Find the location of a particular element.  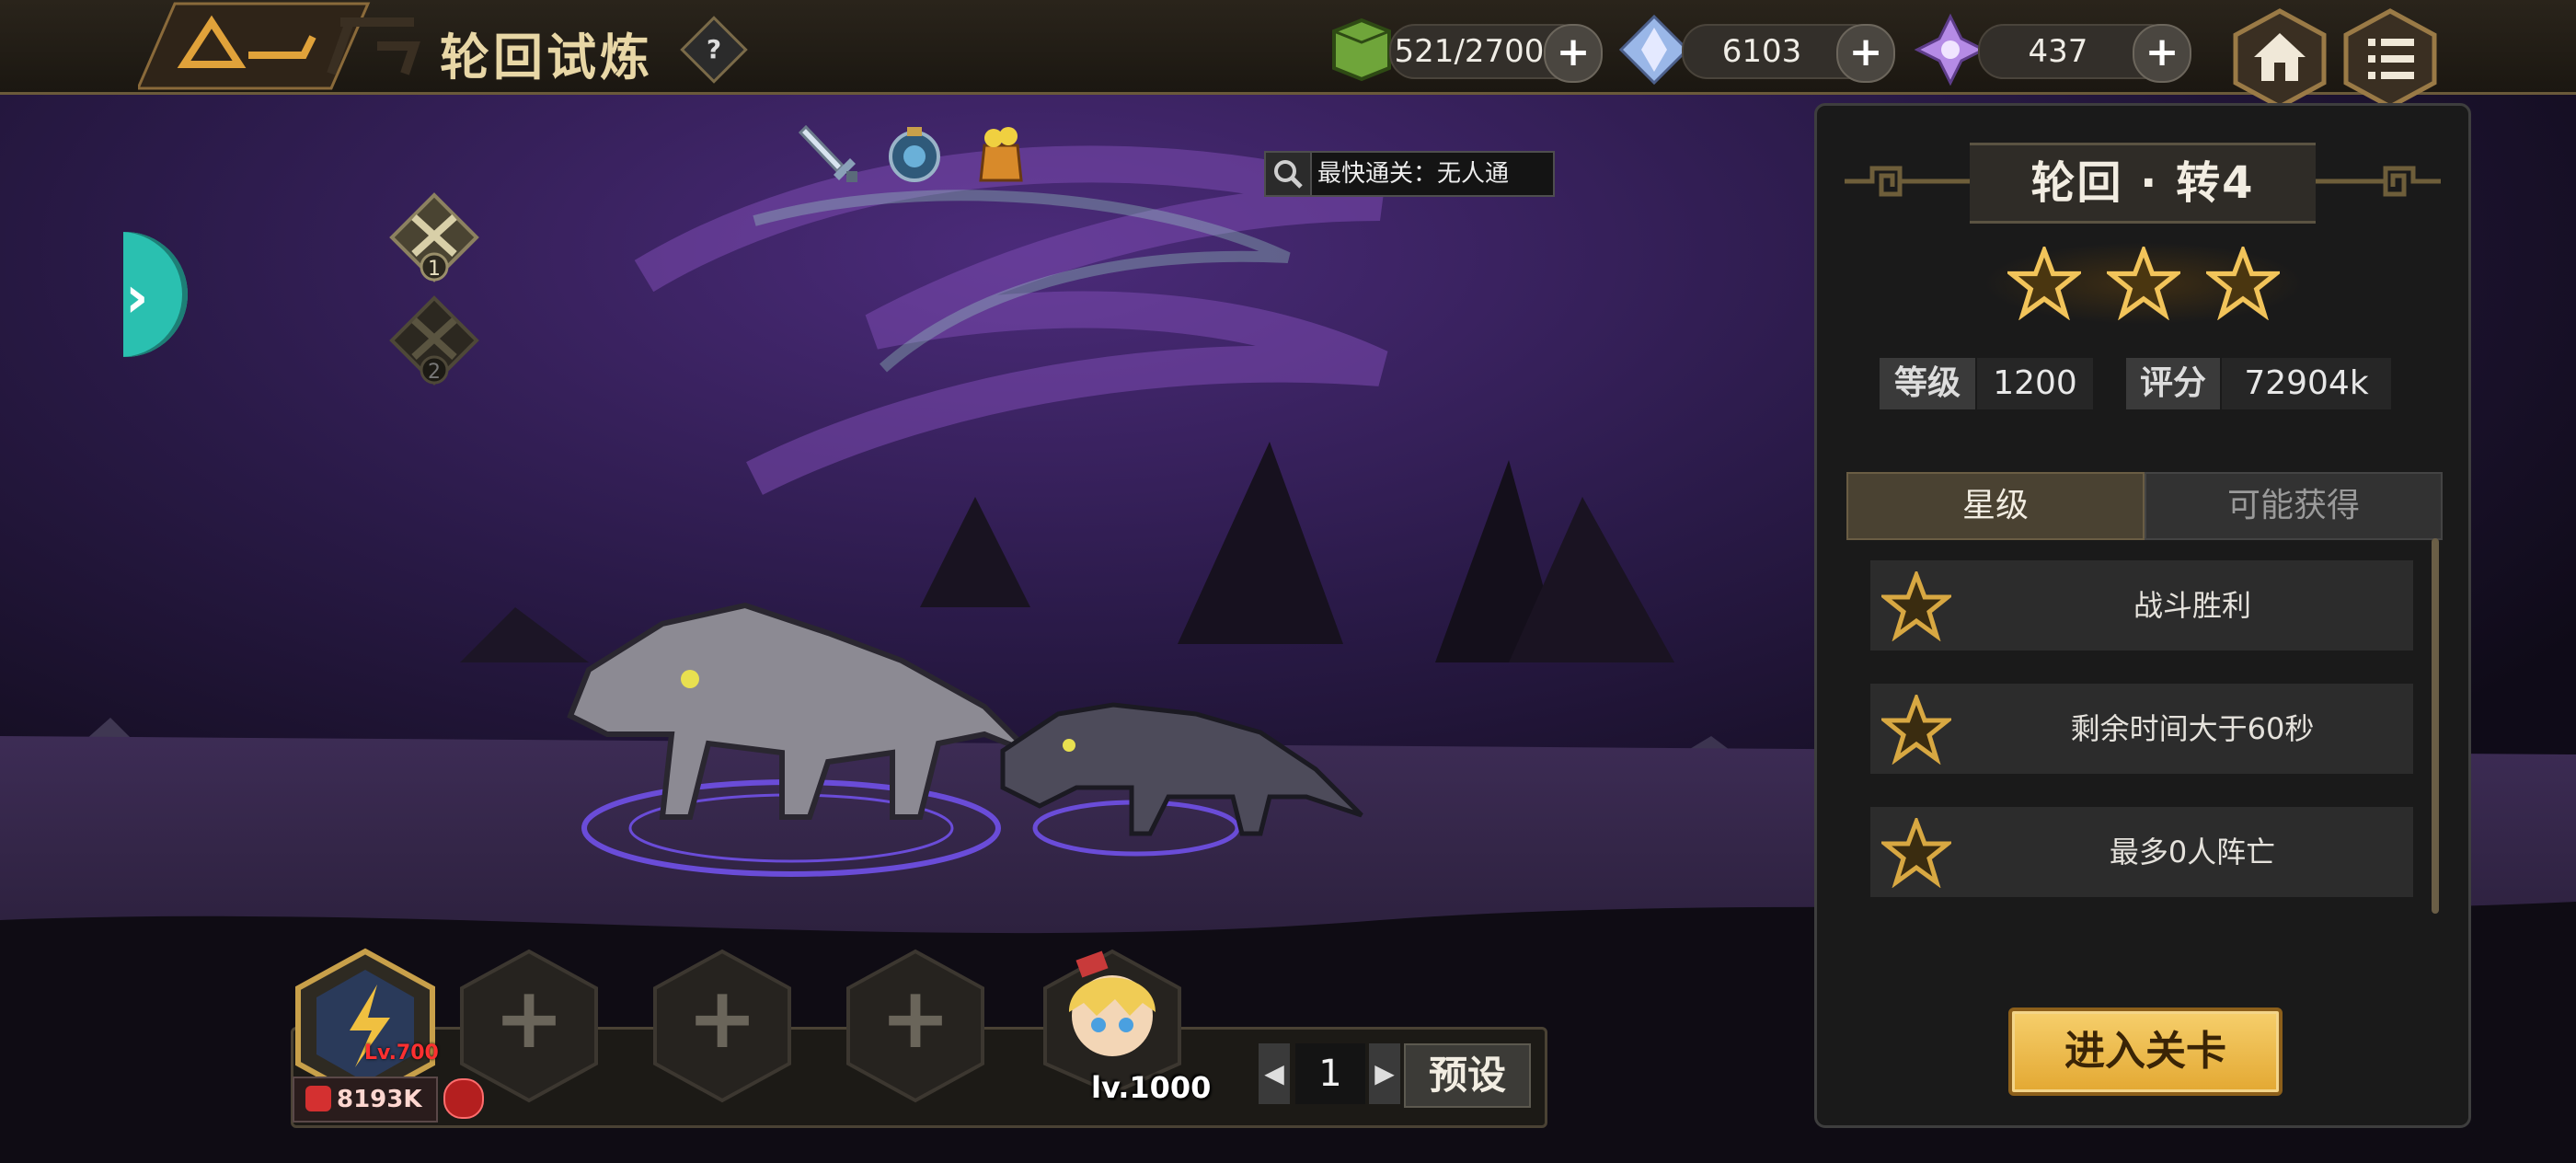

potion-jar-icon is located at coordinates (1001, 155).